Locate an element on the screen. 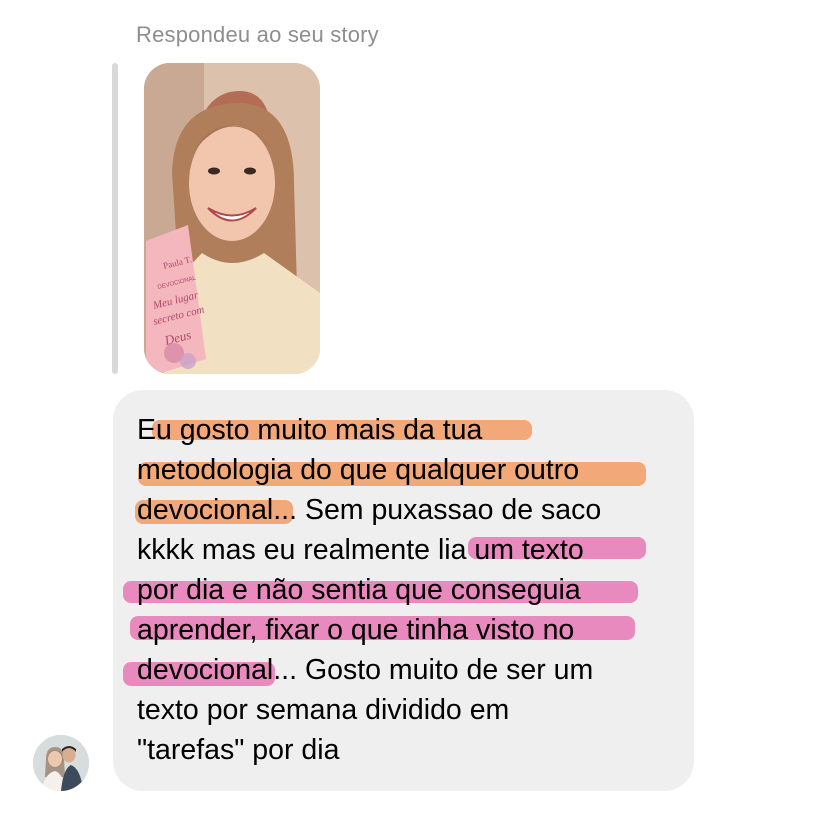 This screenshot has height=824, width=828. message-line: aprender, fixar o que tinha visto no is located at coordinates (356, 630).